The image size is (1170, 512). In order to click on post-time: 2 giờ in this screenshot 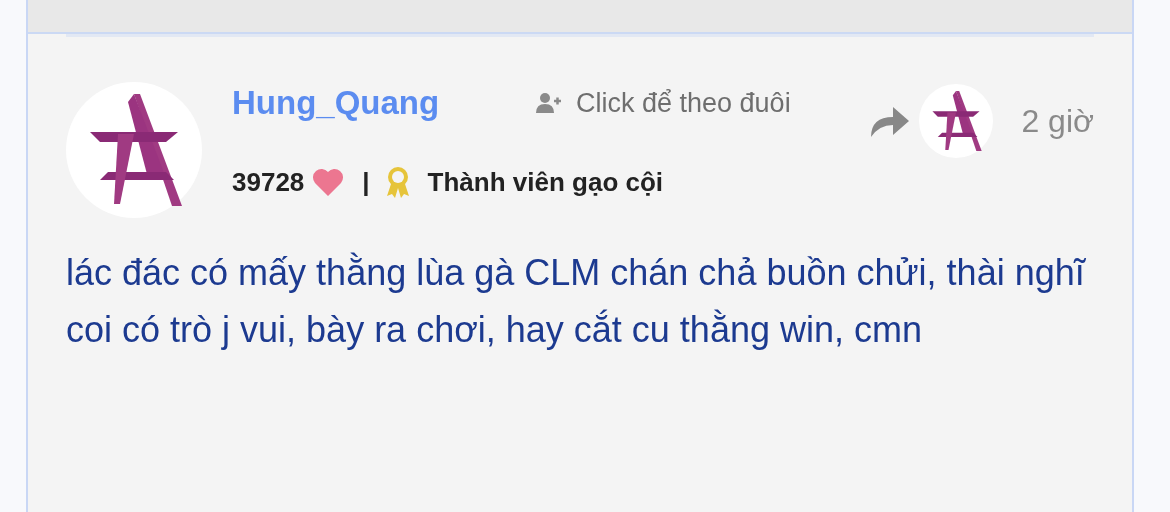, I will do `click(1057, 121)`.